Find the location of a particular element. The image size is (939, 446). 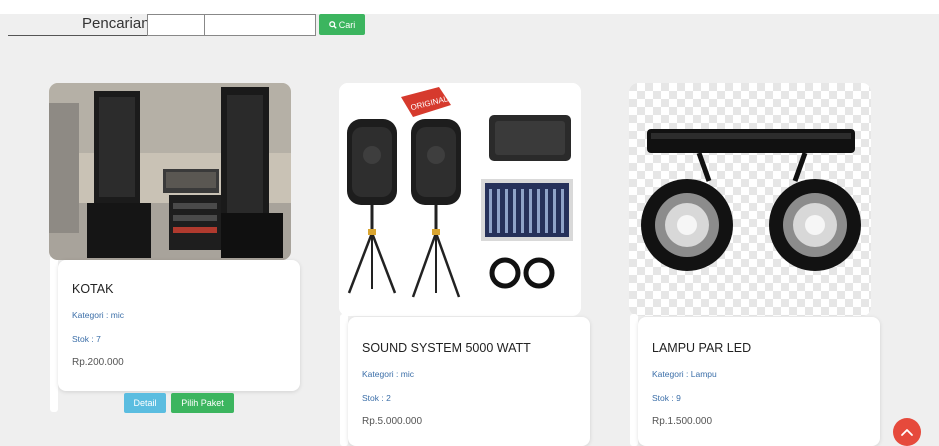

pilih-paket-button: Pilih Paket is located at coordinates (202, 403).